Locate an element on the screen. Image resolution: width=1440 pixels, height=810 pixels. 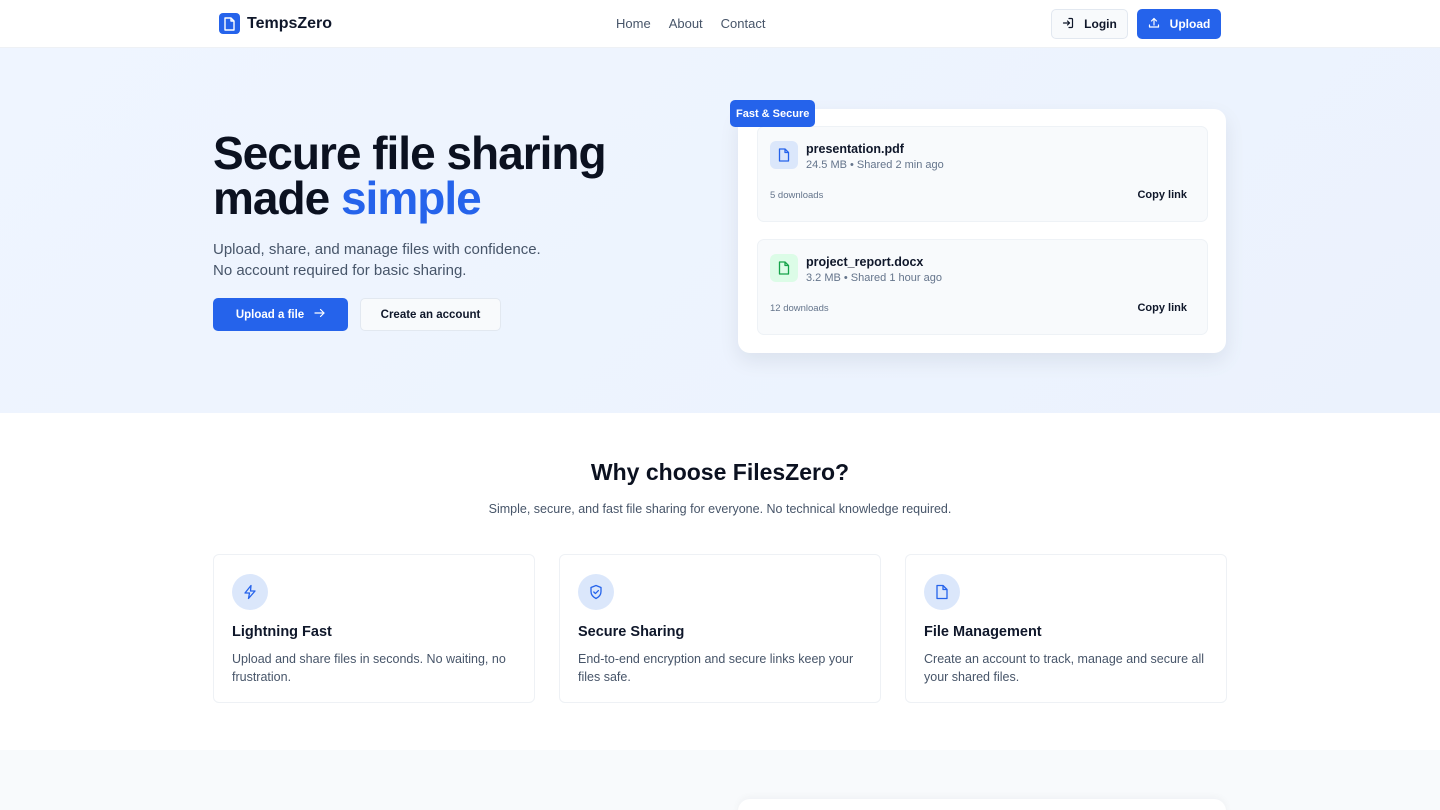
login-button: Login is located at coordinates (1089, 24).